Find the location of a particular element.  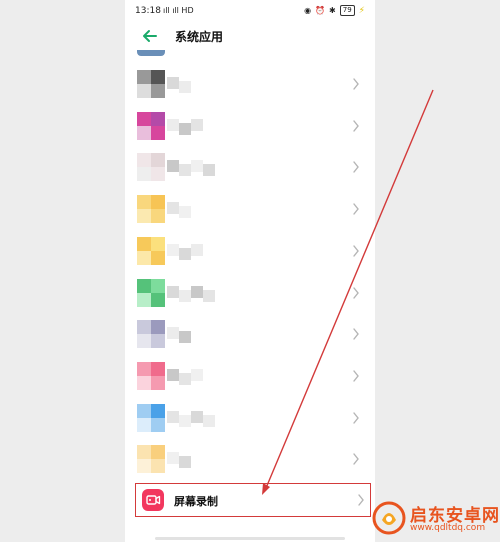

bluetooth-icon: ✱ is located at coordinates (332, 10).